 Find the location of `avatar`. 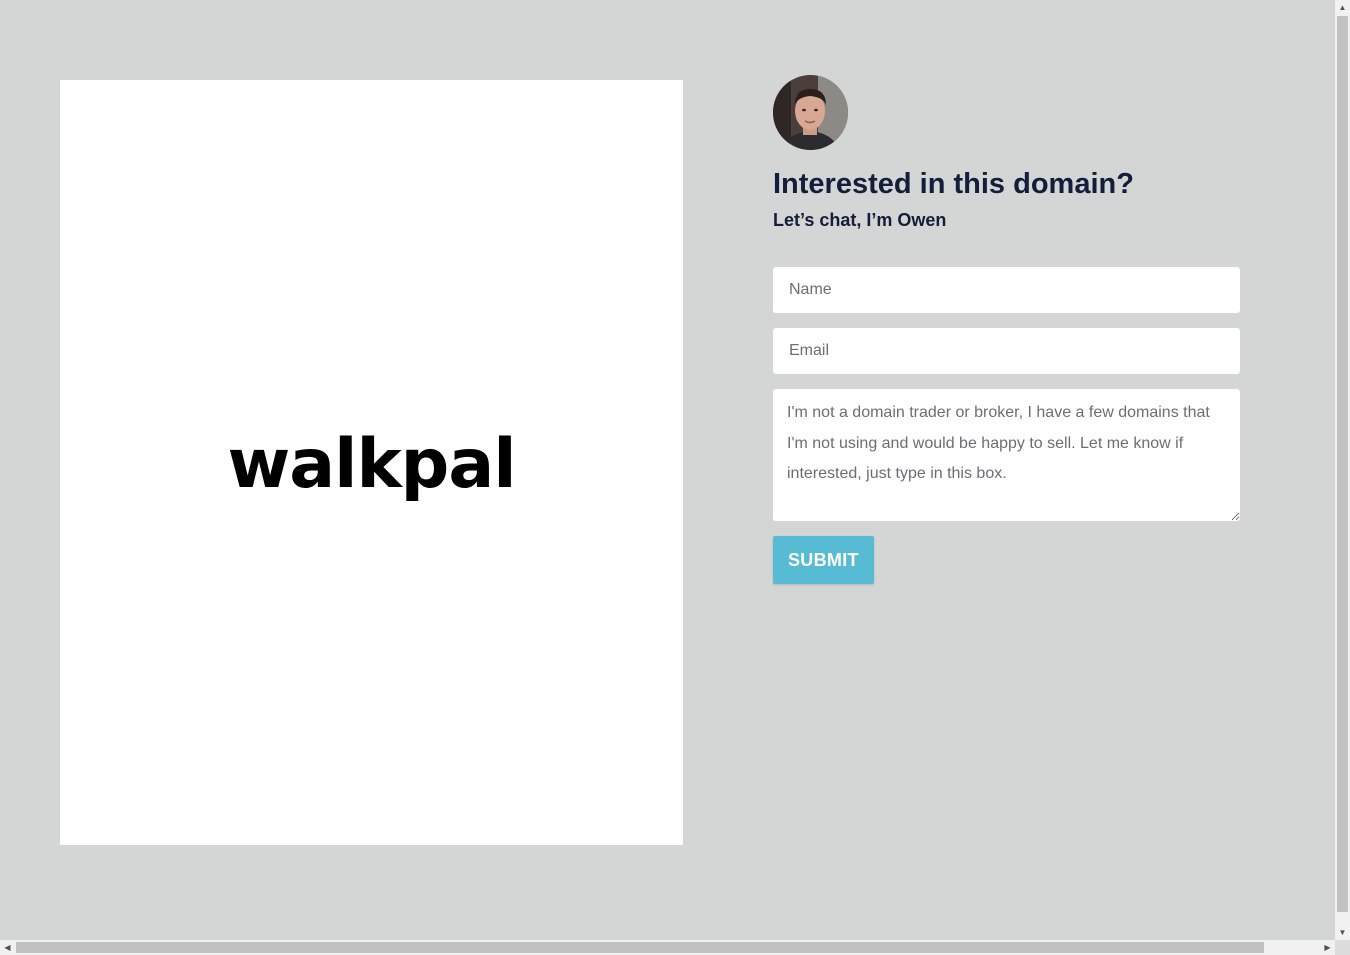

avatar is located at coordinates (810, 112).